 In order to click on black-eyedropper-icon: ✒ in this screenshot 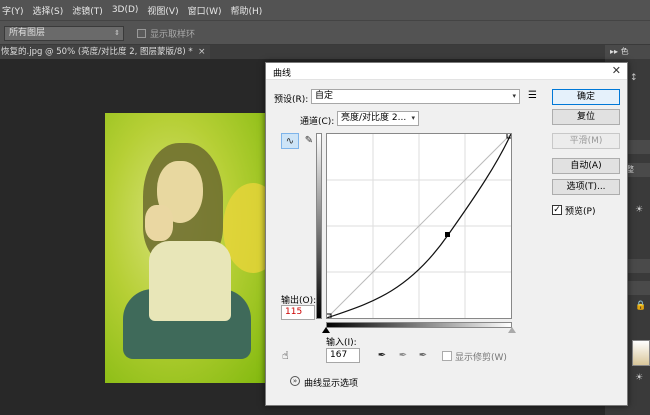, I will do `click(382, 356)`.